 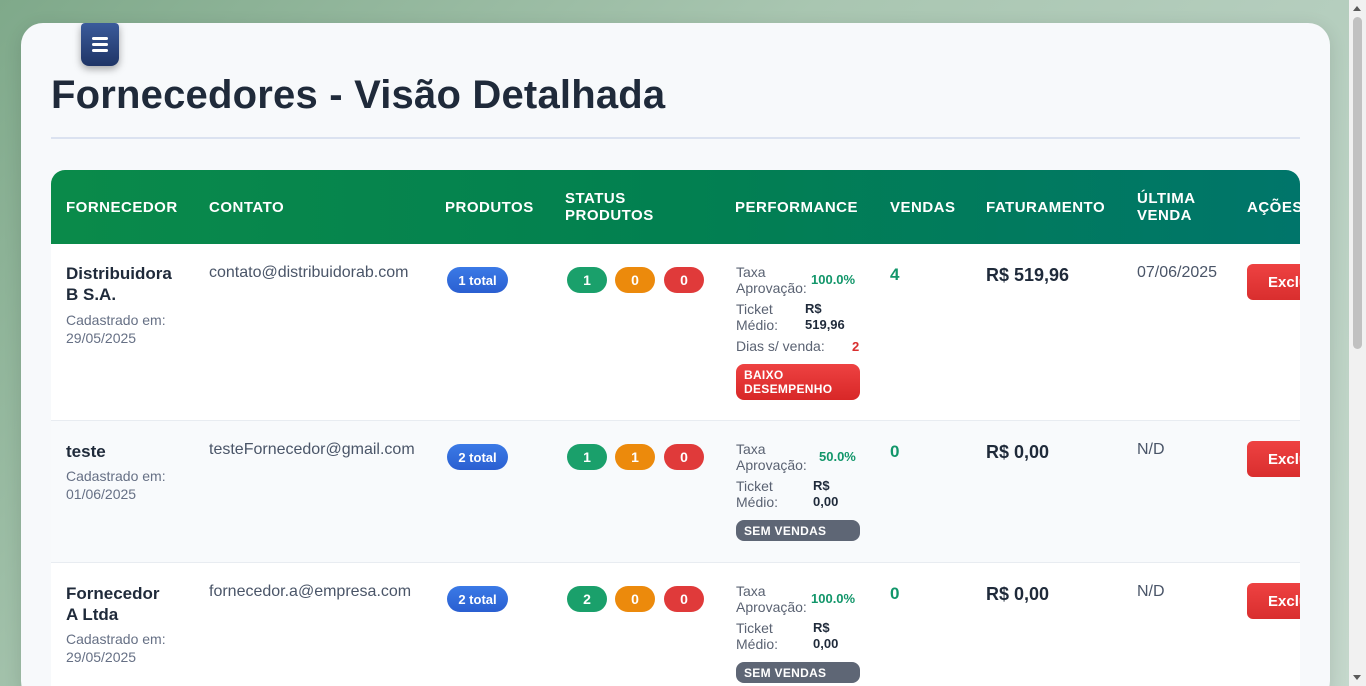 I want to click on menu-button, so click(x=100, y=44).